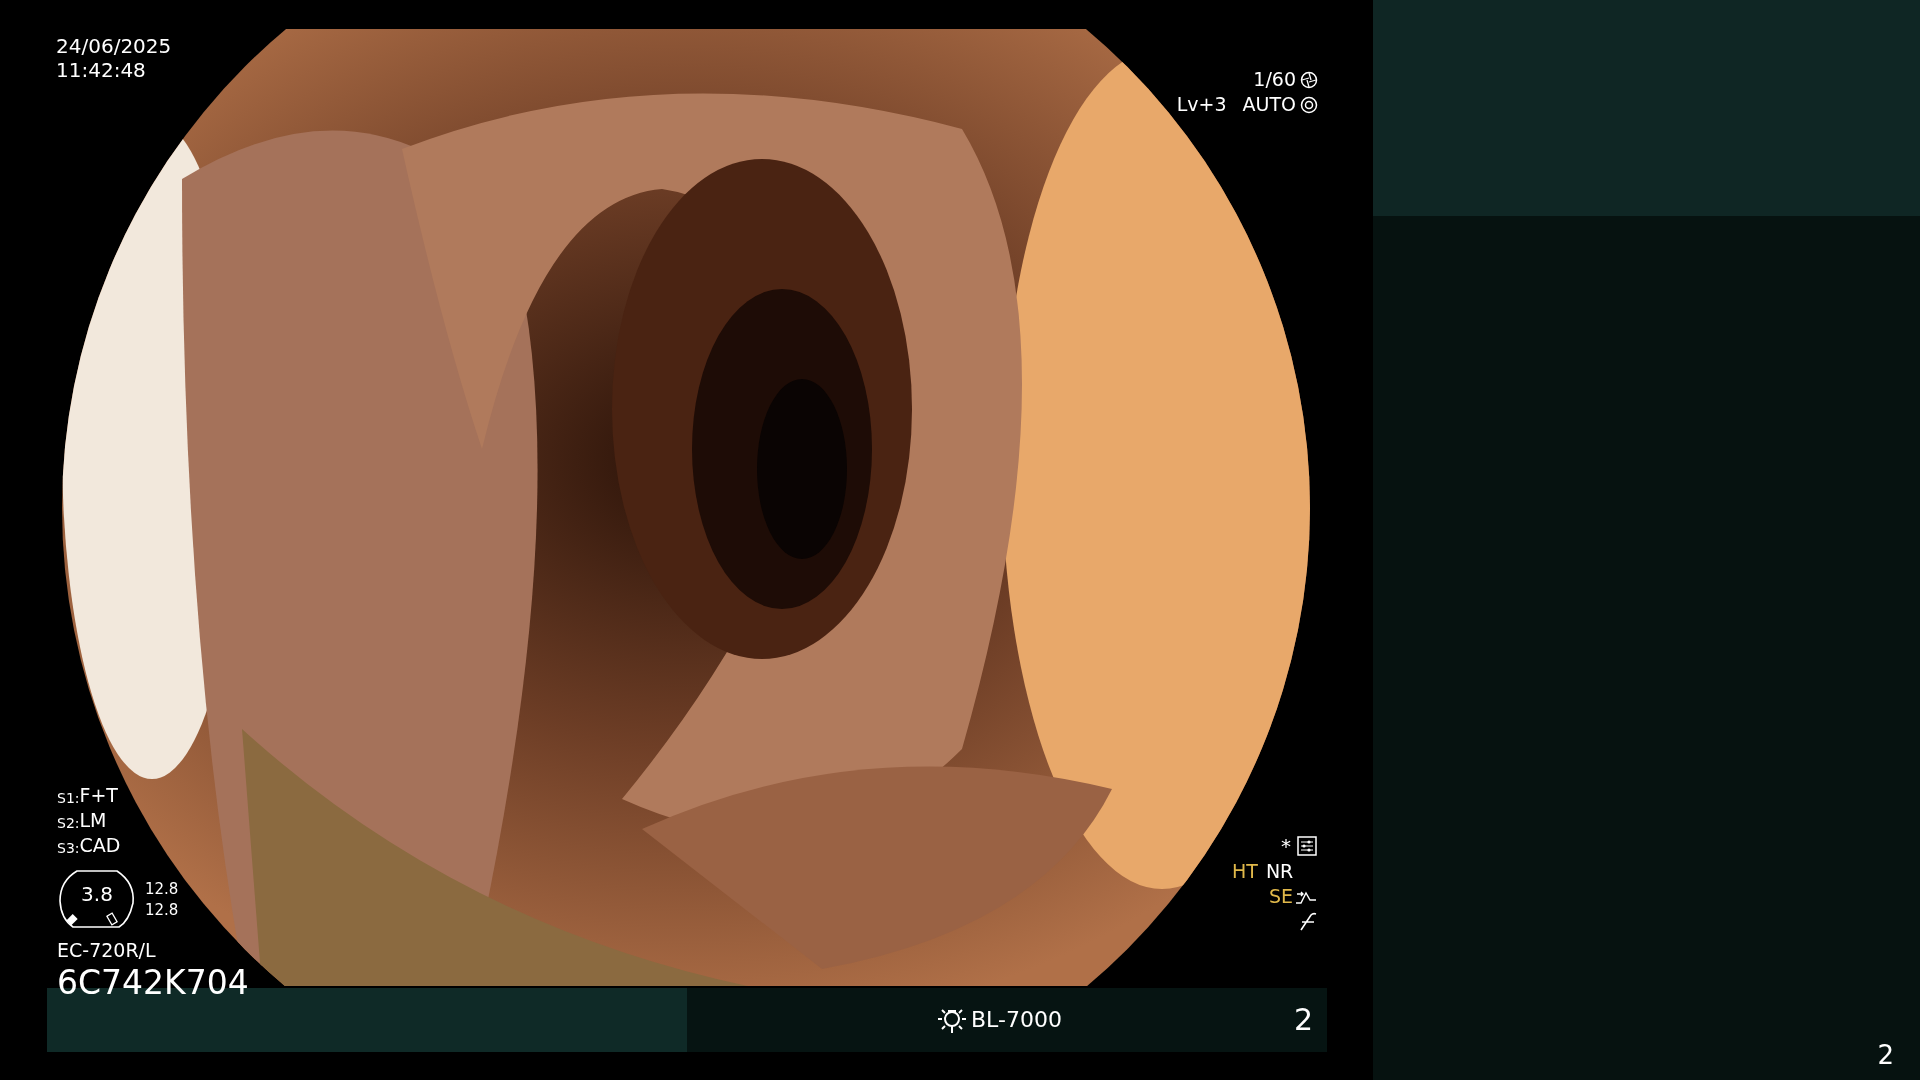 The width and height of the screenshot is (1920, 1080). Describe the element at coordinates (1016, 1020) in the screenshot. I see `light-source-label: BL-7000` at that location.